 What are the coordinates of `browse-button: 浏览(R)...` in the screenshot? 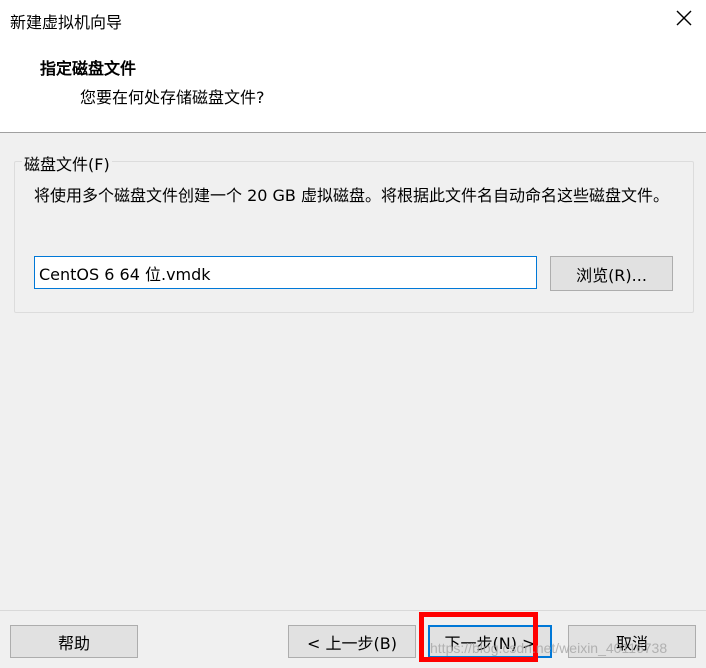 It's located at (611, 273).